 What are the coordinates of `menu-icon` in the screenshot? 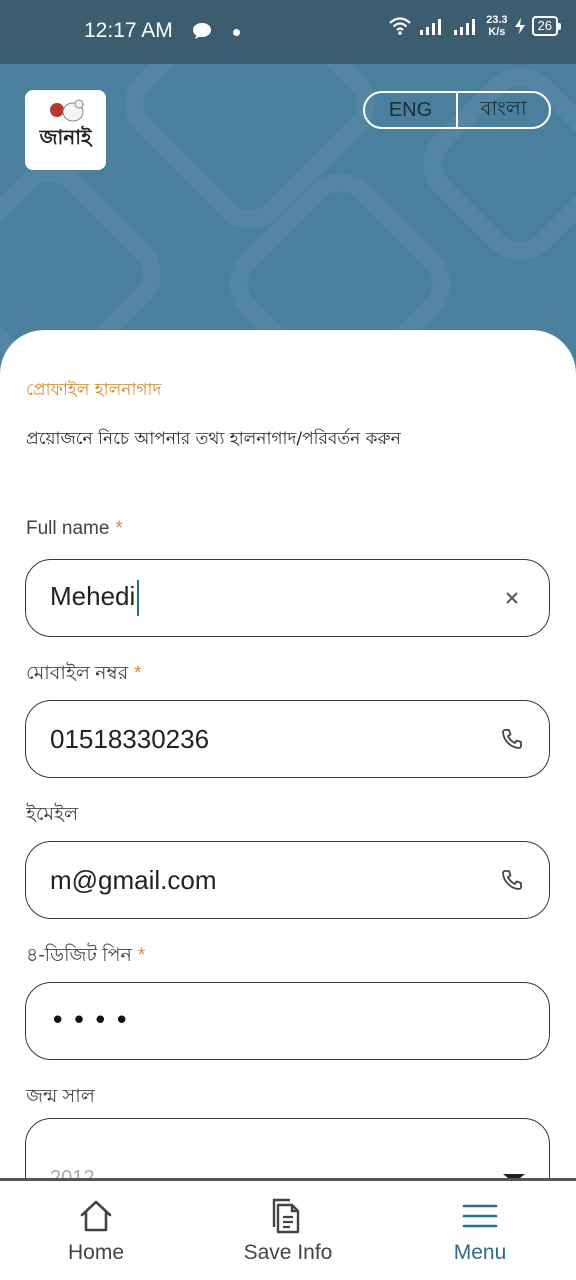 It's located at (480, 1216).